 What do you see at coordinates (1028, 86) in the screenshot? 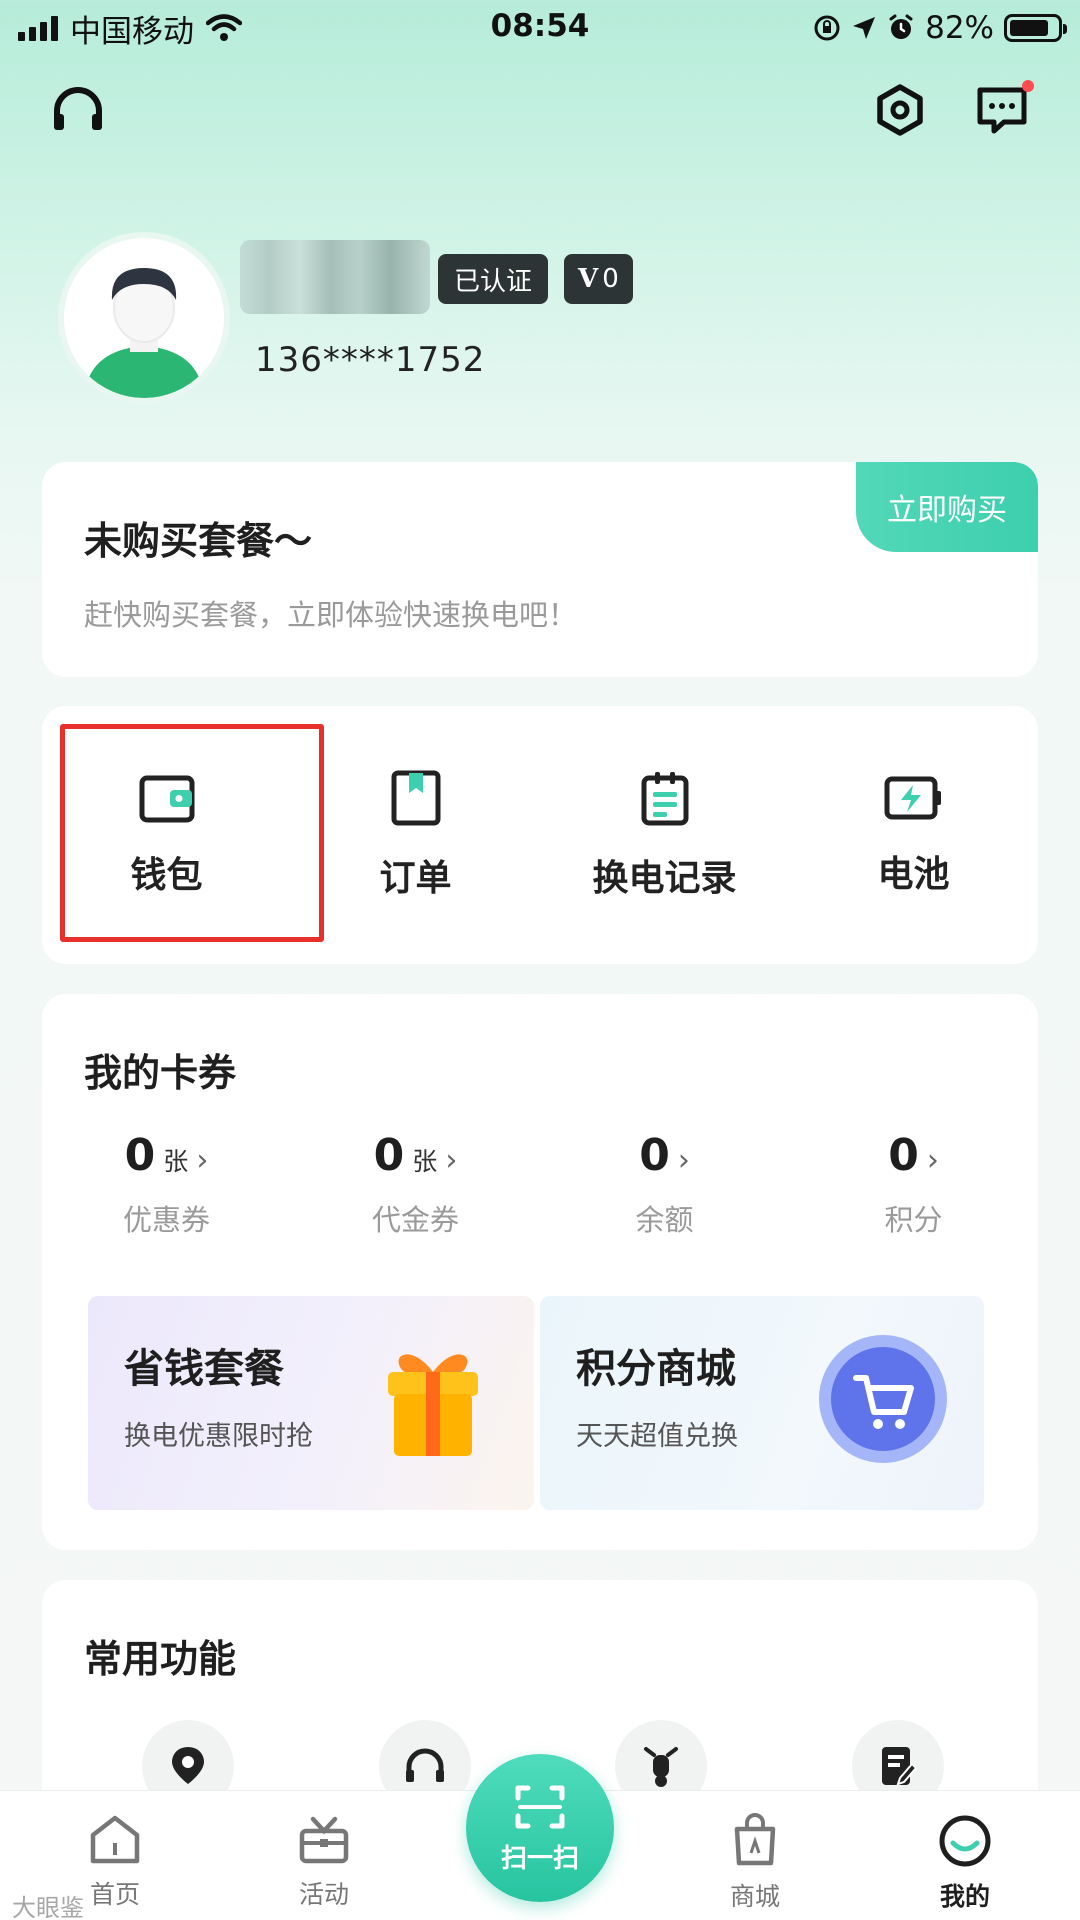
I see `unread-dot` at bounding box center [1028, 86].